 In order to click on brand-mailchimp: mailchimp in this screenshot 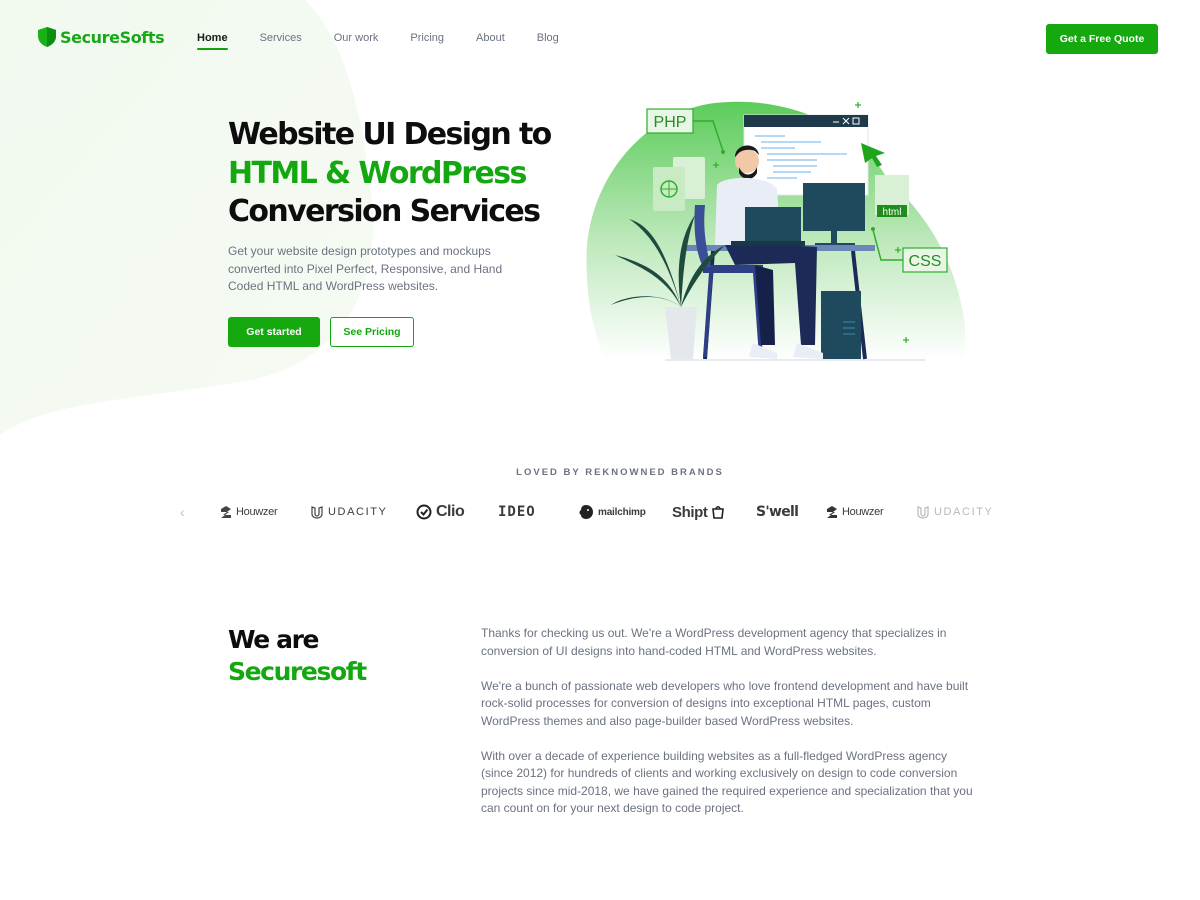, I will do `click(612, 512)`.